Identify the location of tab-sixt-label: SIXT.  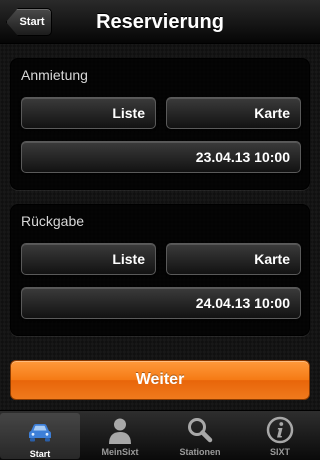
(279, 452).